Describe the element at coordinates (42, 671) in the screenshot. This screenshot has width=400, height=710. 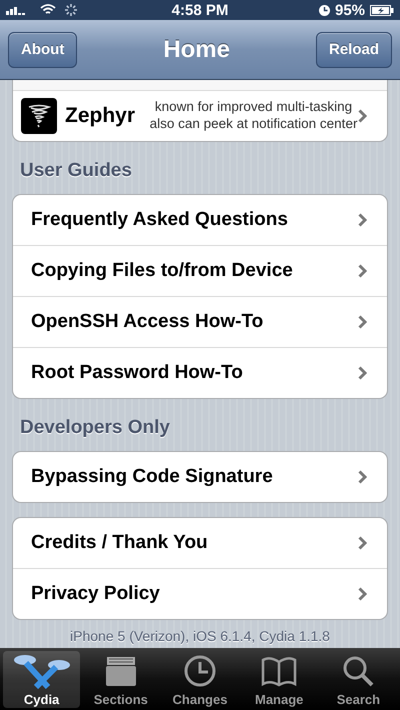
I see `cydia-logo-icon` at that location.